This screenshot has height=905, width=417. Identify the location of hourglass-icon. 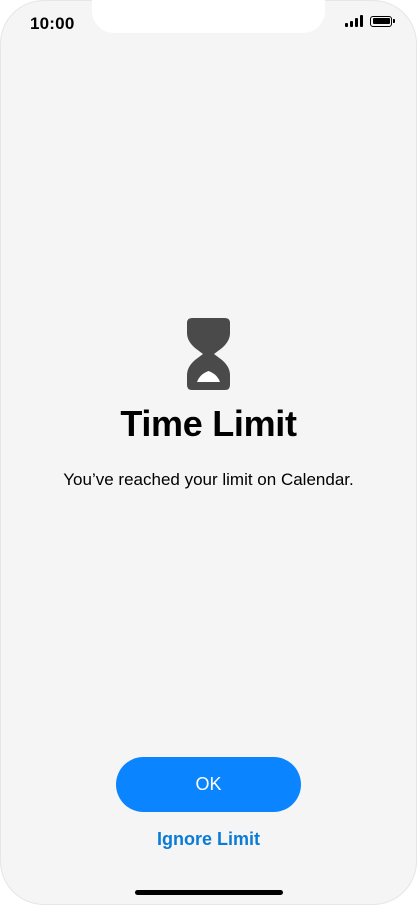
(208, 354).